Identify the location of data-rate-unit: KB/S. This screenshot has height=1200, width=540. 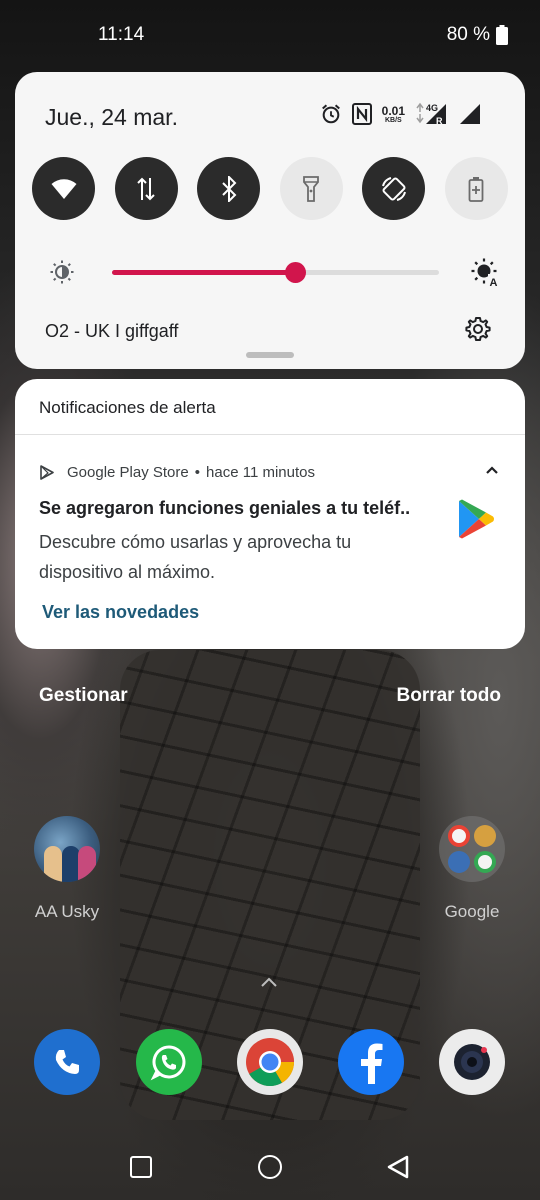
(393, 120).